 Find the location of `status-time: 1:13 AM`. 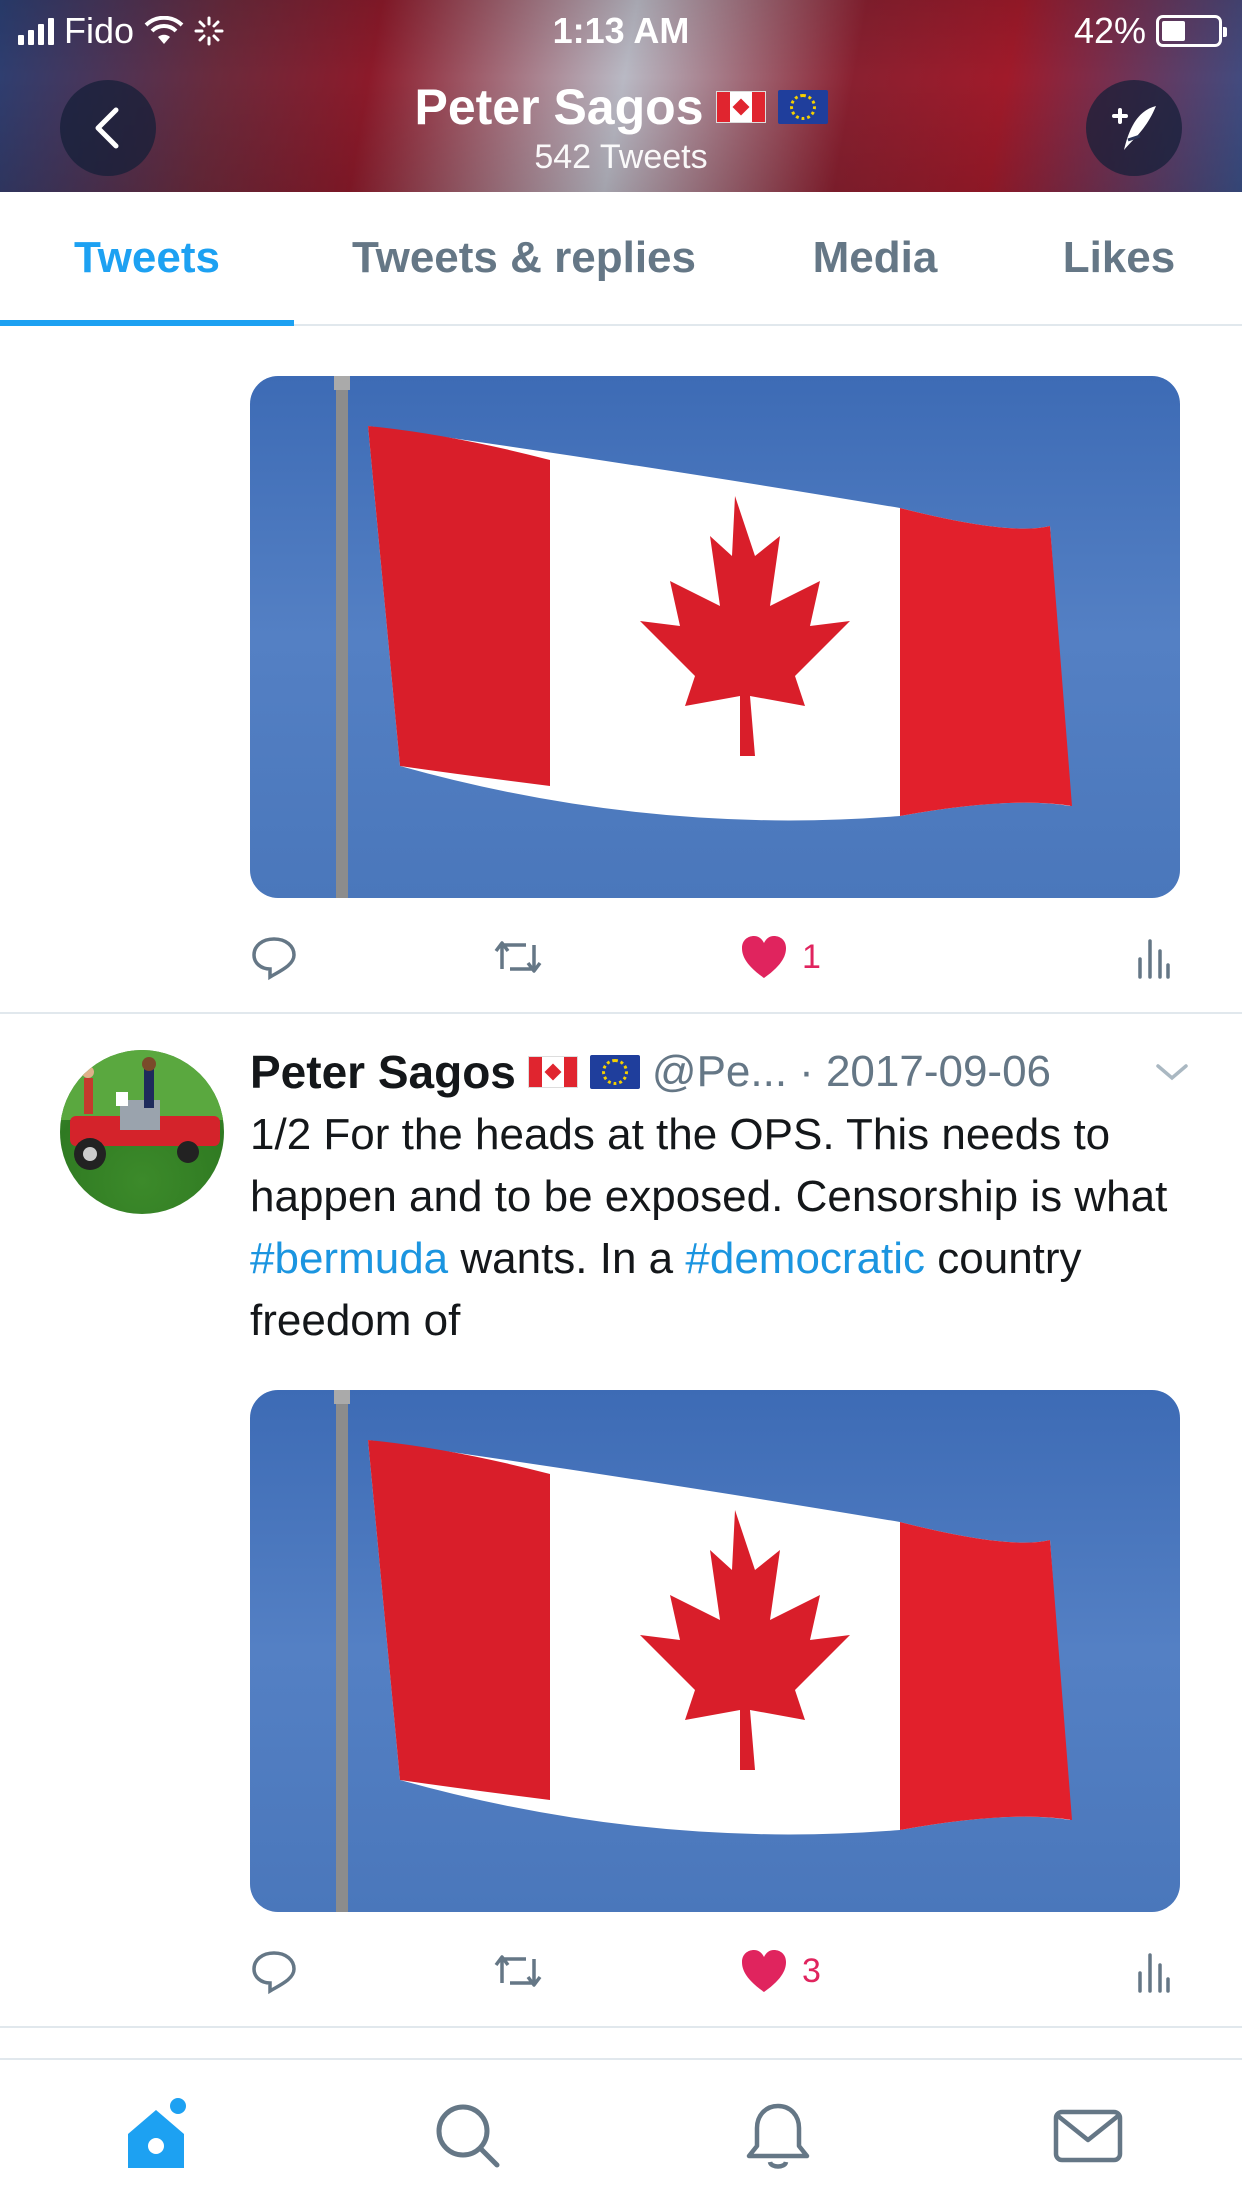

status-time: 1:13 AM is located at coordinates (621, 30).